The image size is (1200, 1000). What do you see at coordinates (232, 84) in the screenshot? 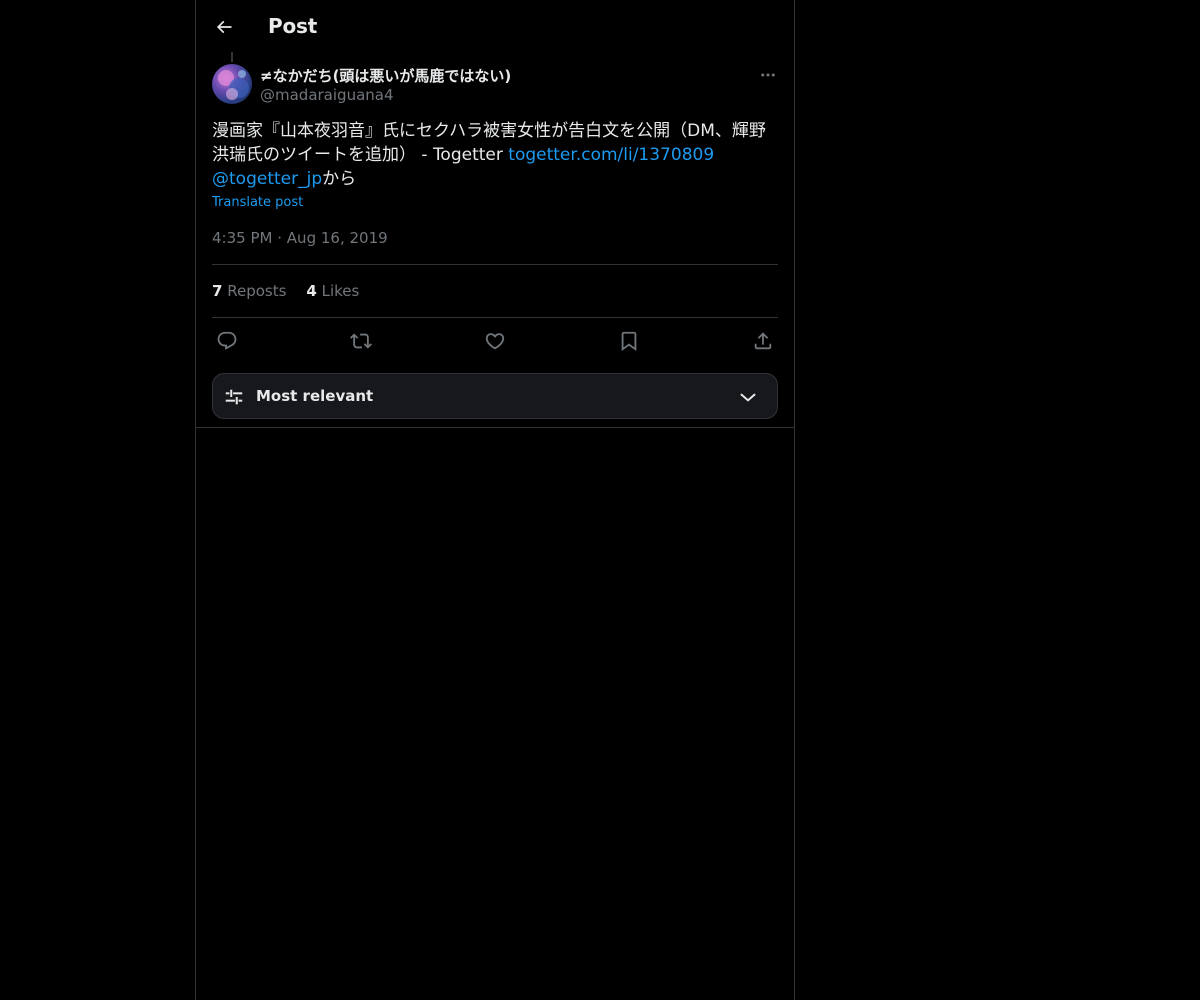
I see `avatar` at bounding box center [232, 84].